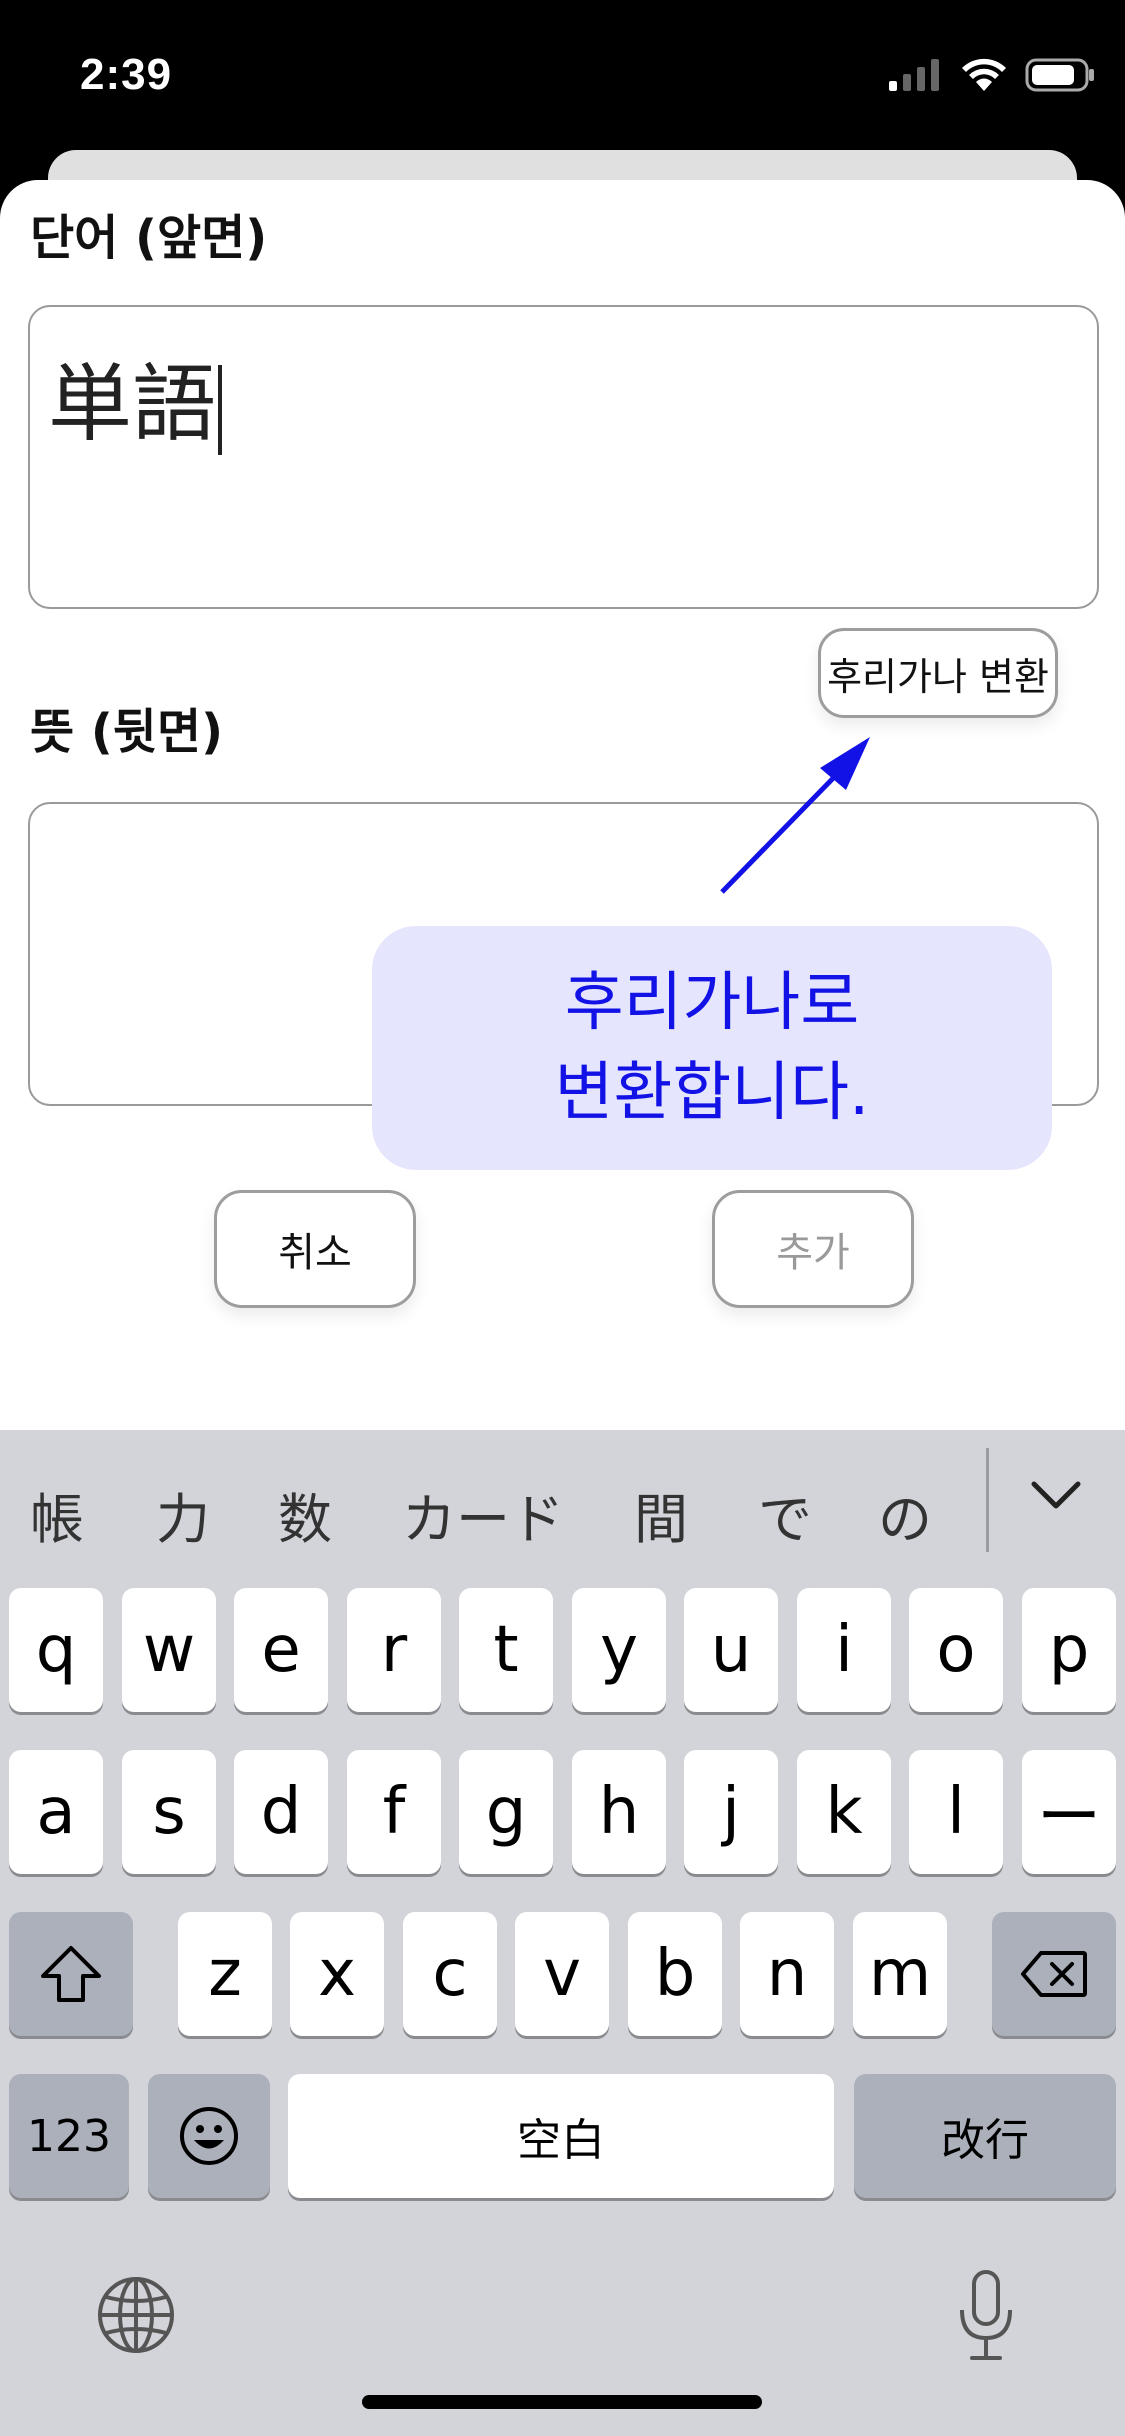  What do you see at coordinates (56, 1650) in the screenshot?
I see `key-q: q` at bounding box center [56, 1650].